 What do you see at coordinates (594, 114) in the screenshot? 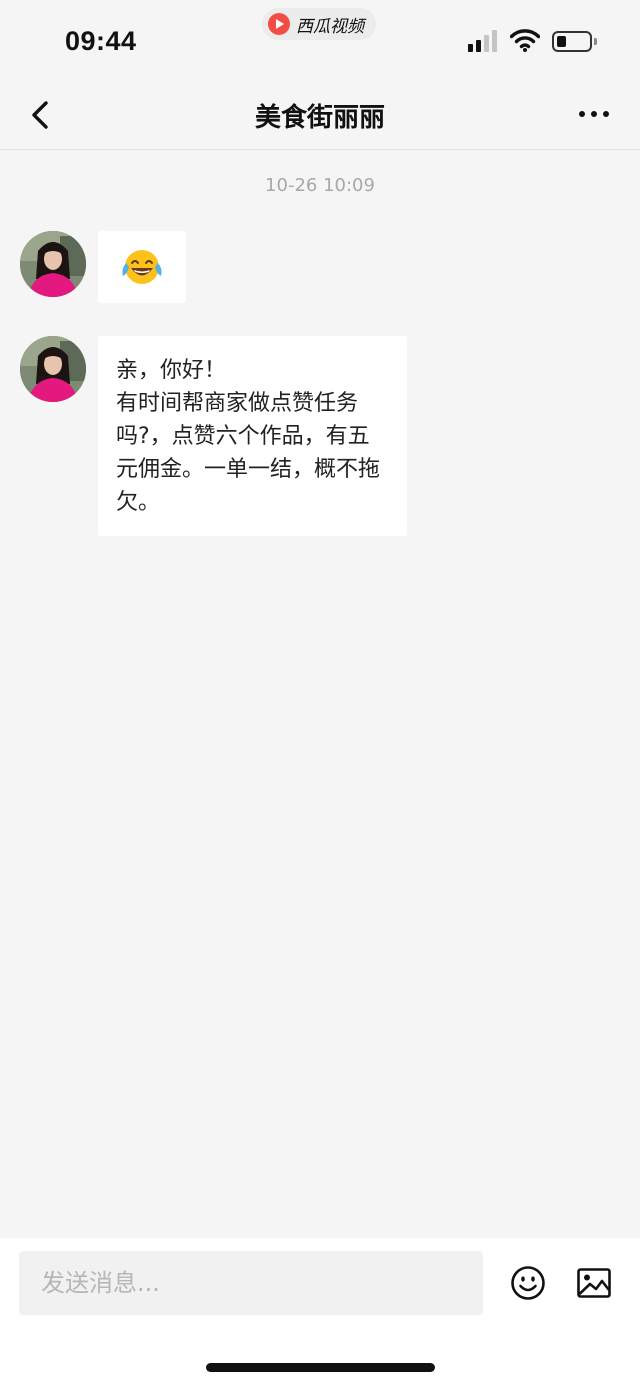
I see `ellipsis-icon` at bounding box center [594, 114].